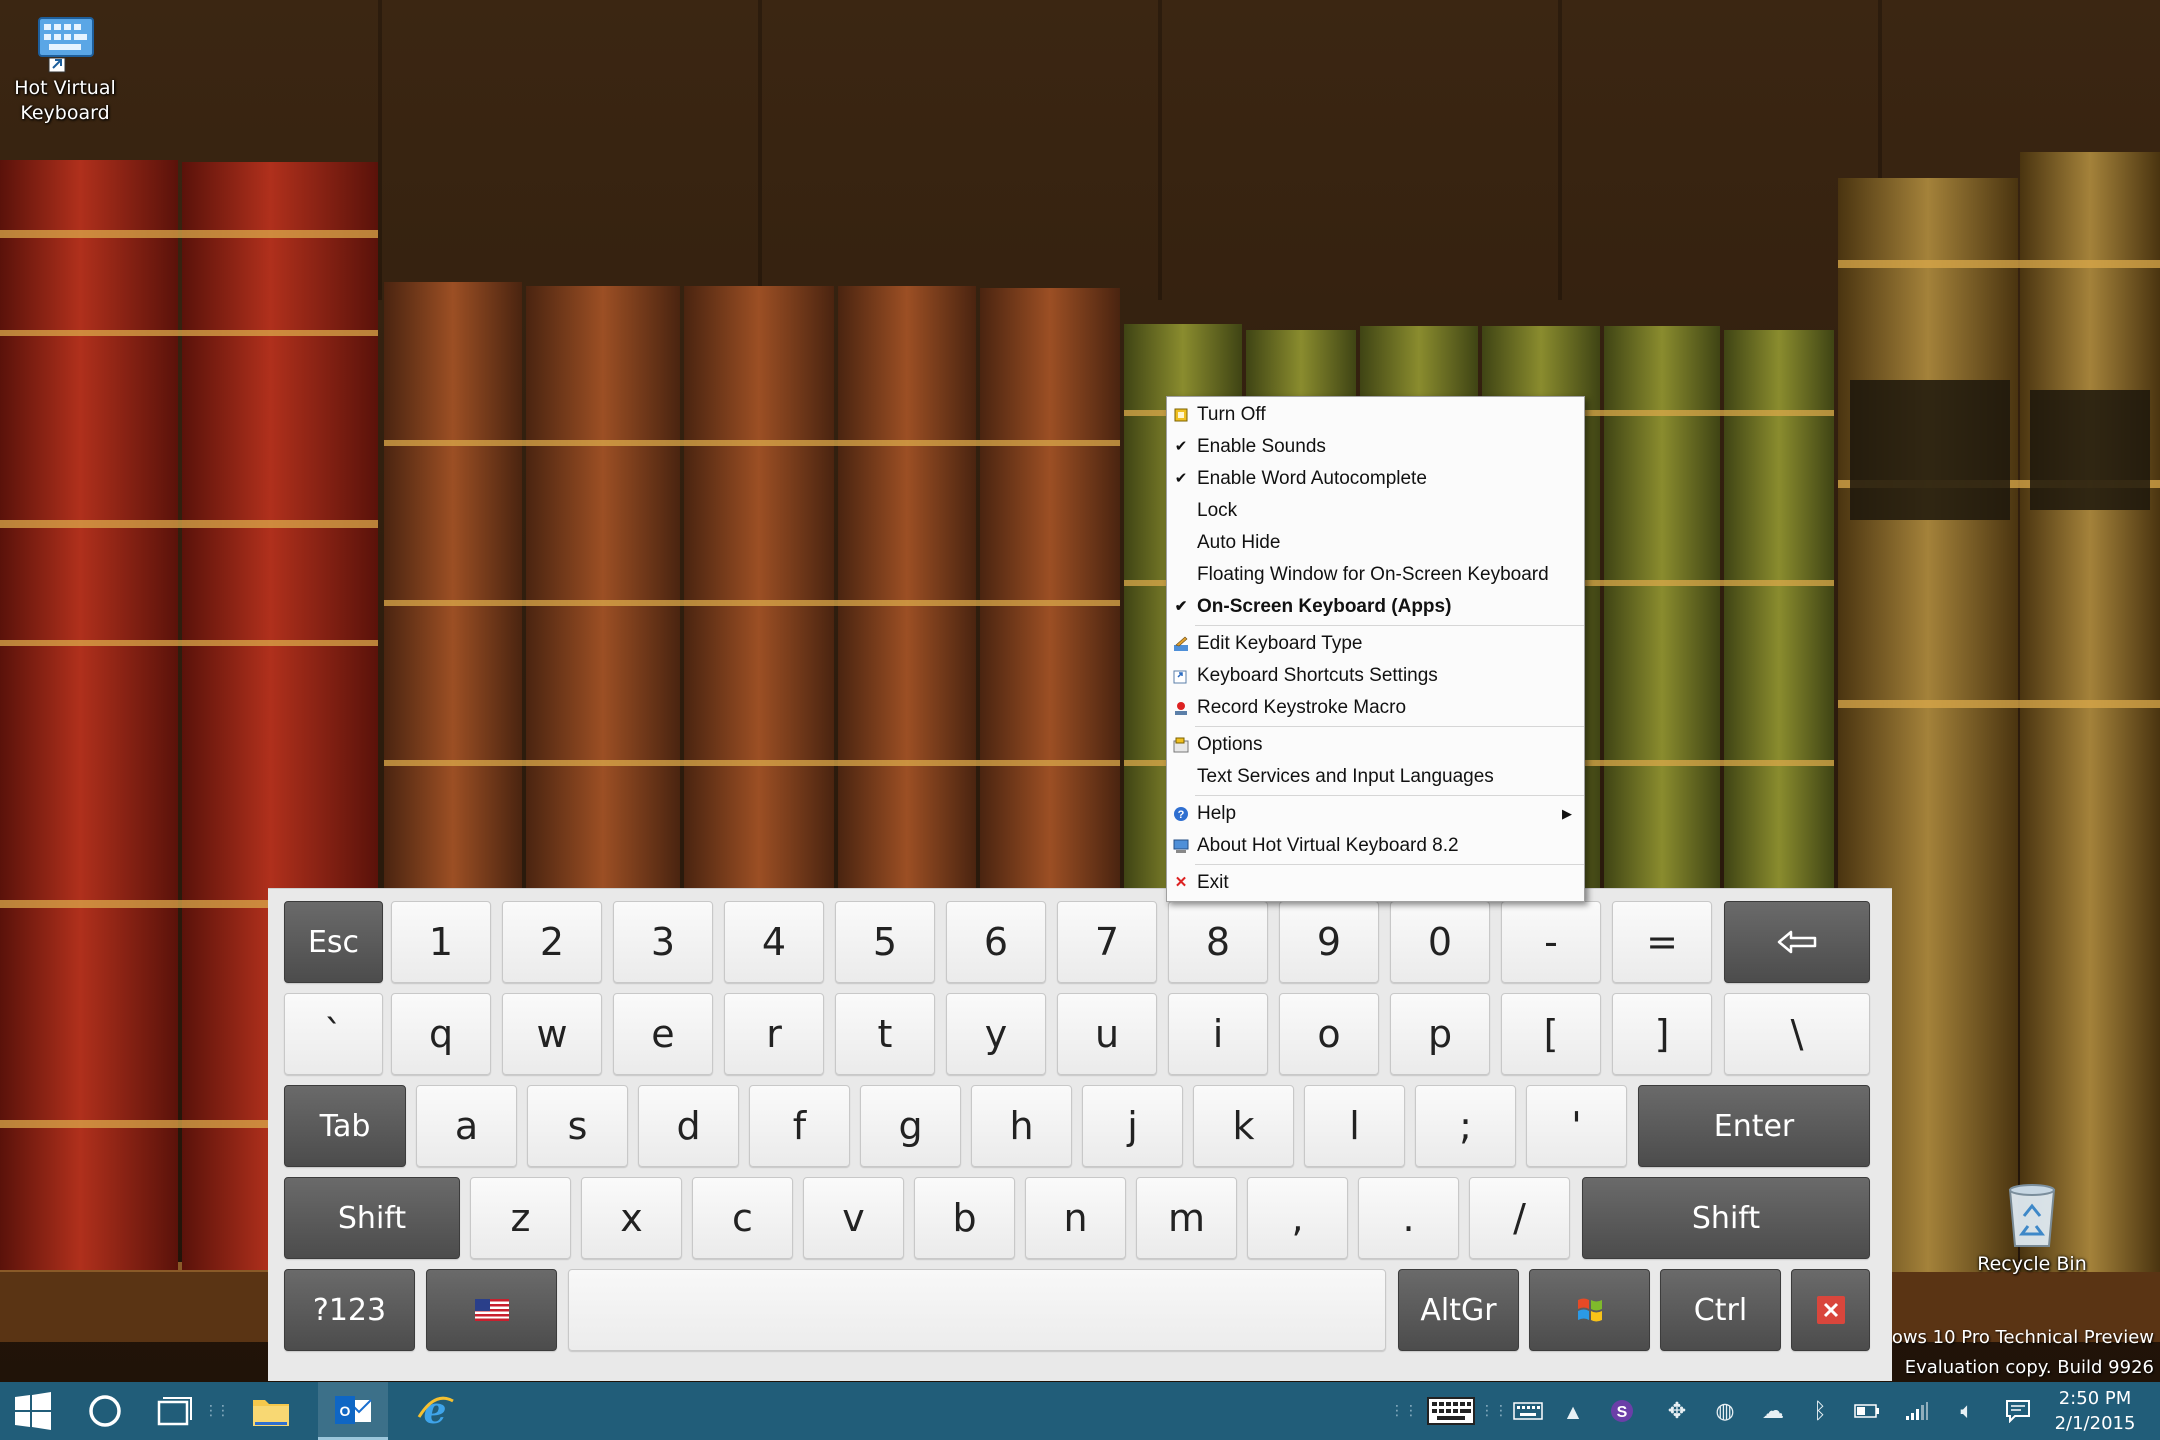 The height and width of the screenshot is (1440, 2160). Describe the element at coordinates (1820, 1411) in the screenshot. I see `bluetooth-tray-icon: ᛒ` at that location.